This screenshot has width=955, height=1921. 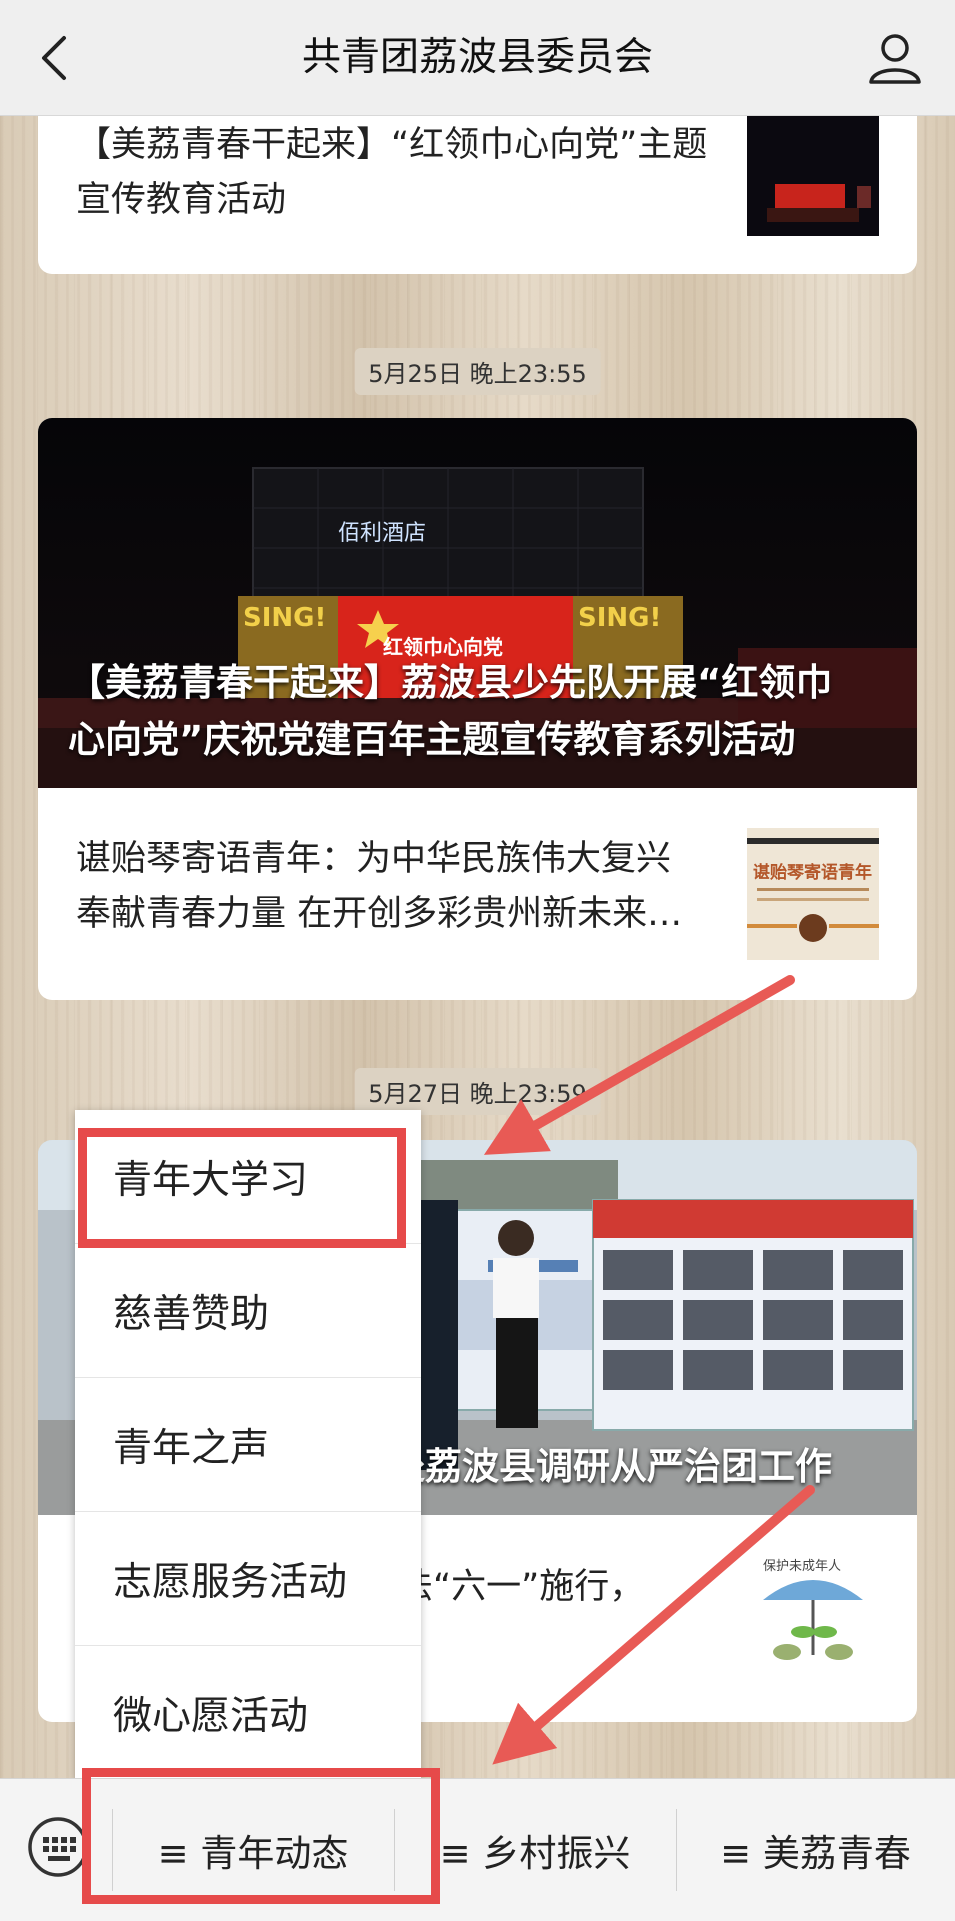 I want to click on arrow-to-youth-study, so click(x=639, y=1065).